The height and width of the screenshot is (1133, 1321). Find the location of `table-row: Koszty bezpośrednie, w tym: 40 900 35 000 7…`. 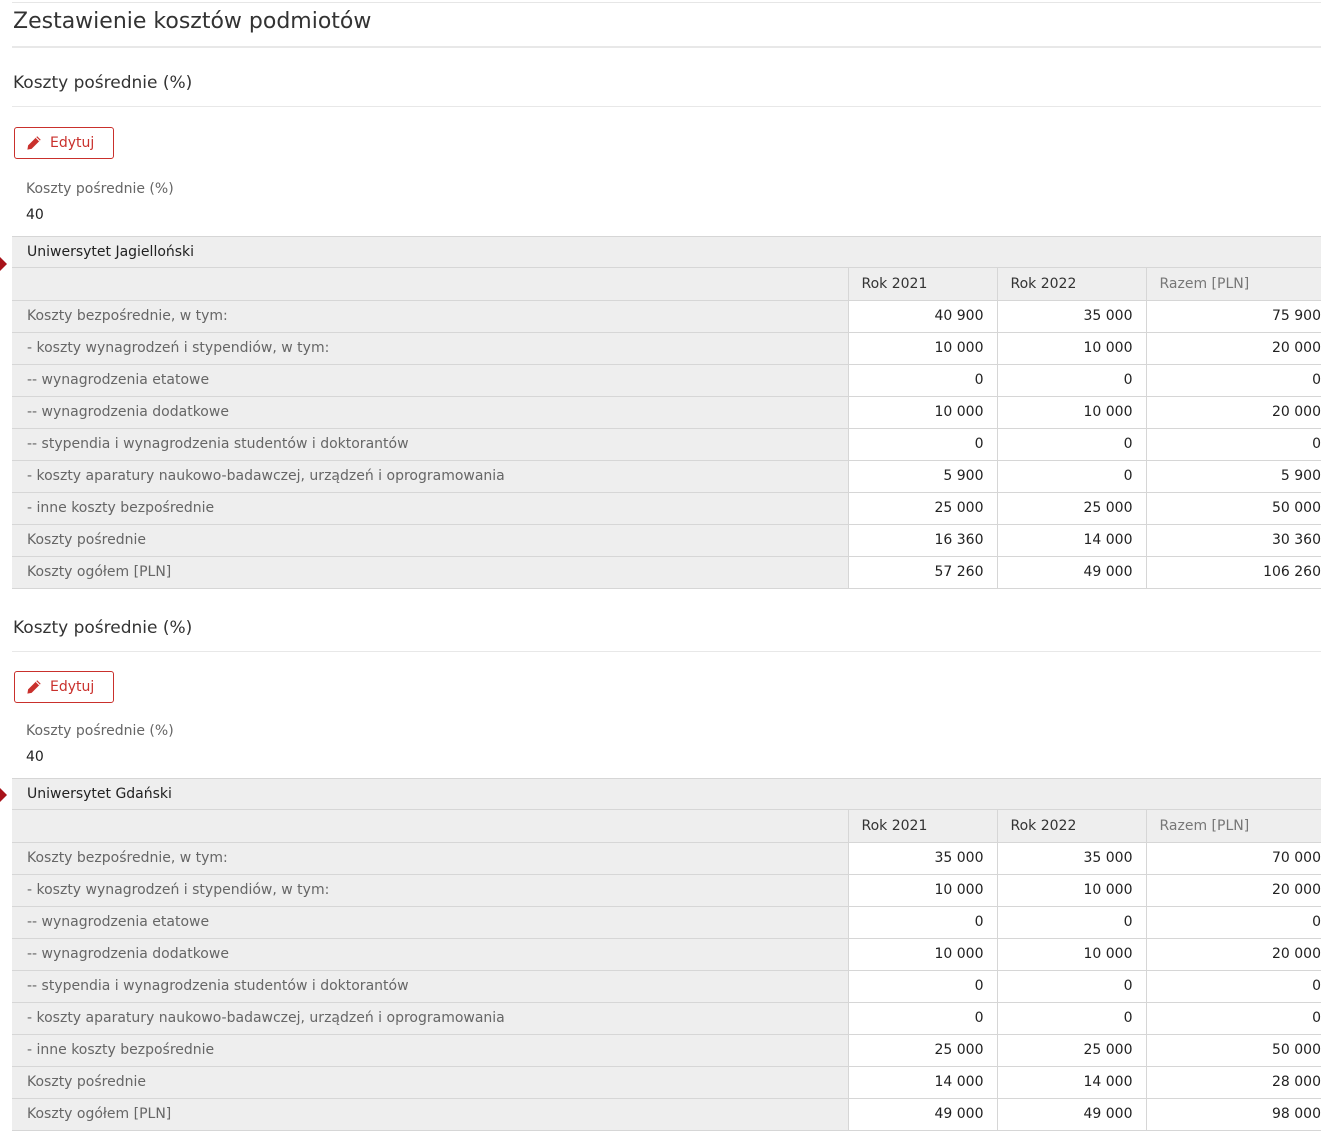

table-row: Koszty bezpośrednie, w tym: 40 900 35 000 7… is located at coordinates (666, 316).